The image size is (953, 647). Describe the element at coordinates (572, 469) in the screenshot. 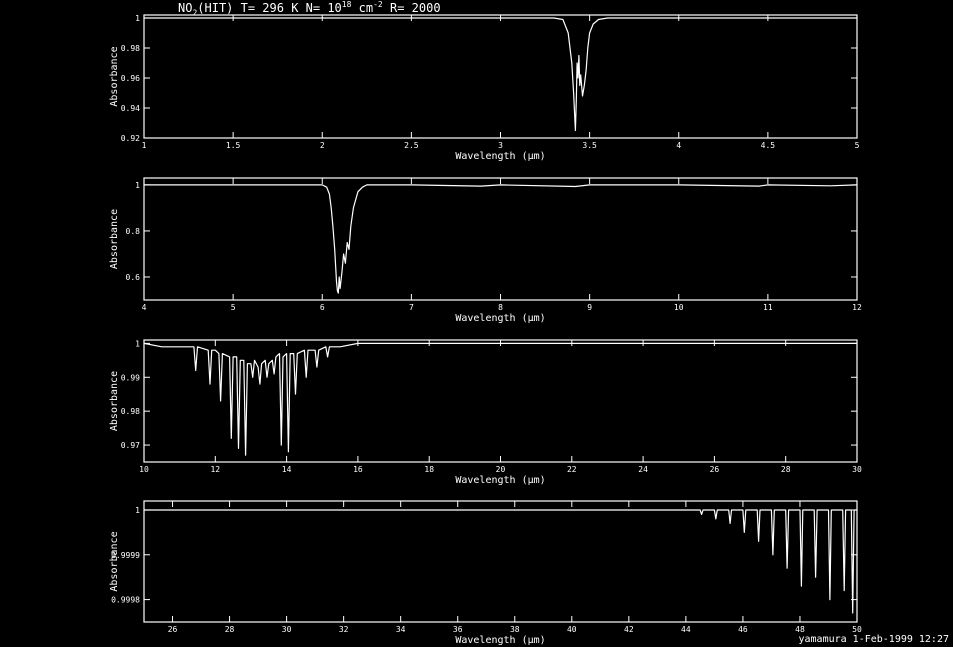

I see `x-tick-label: 22` at that location.